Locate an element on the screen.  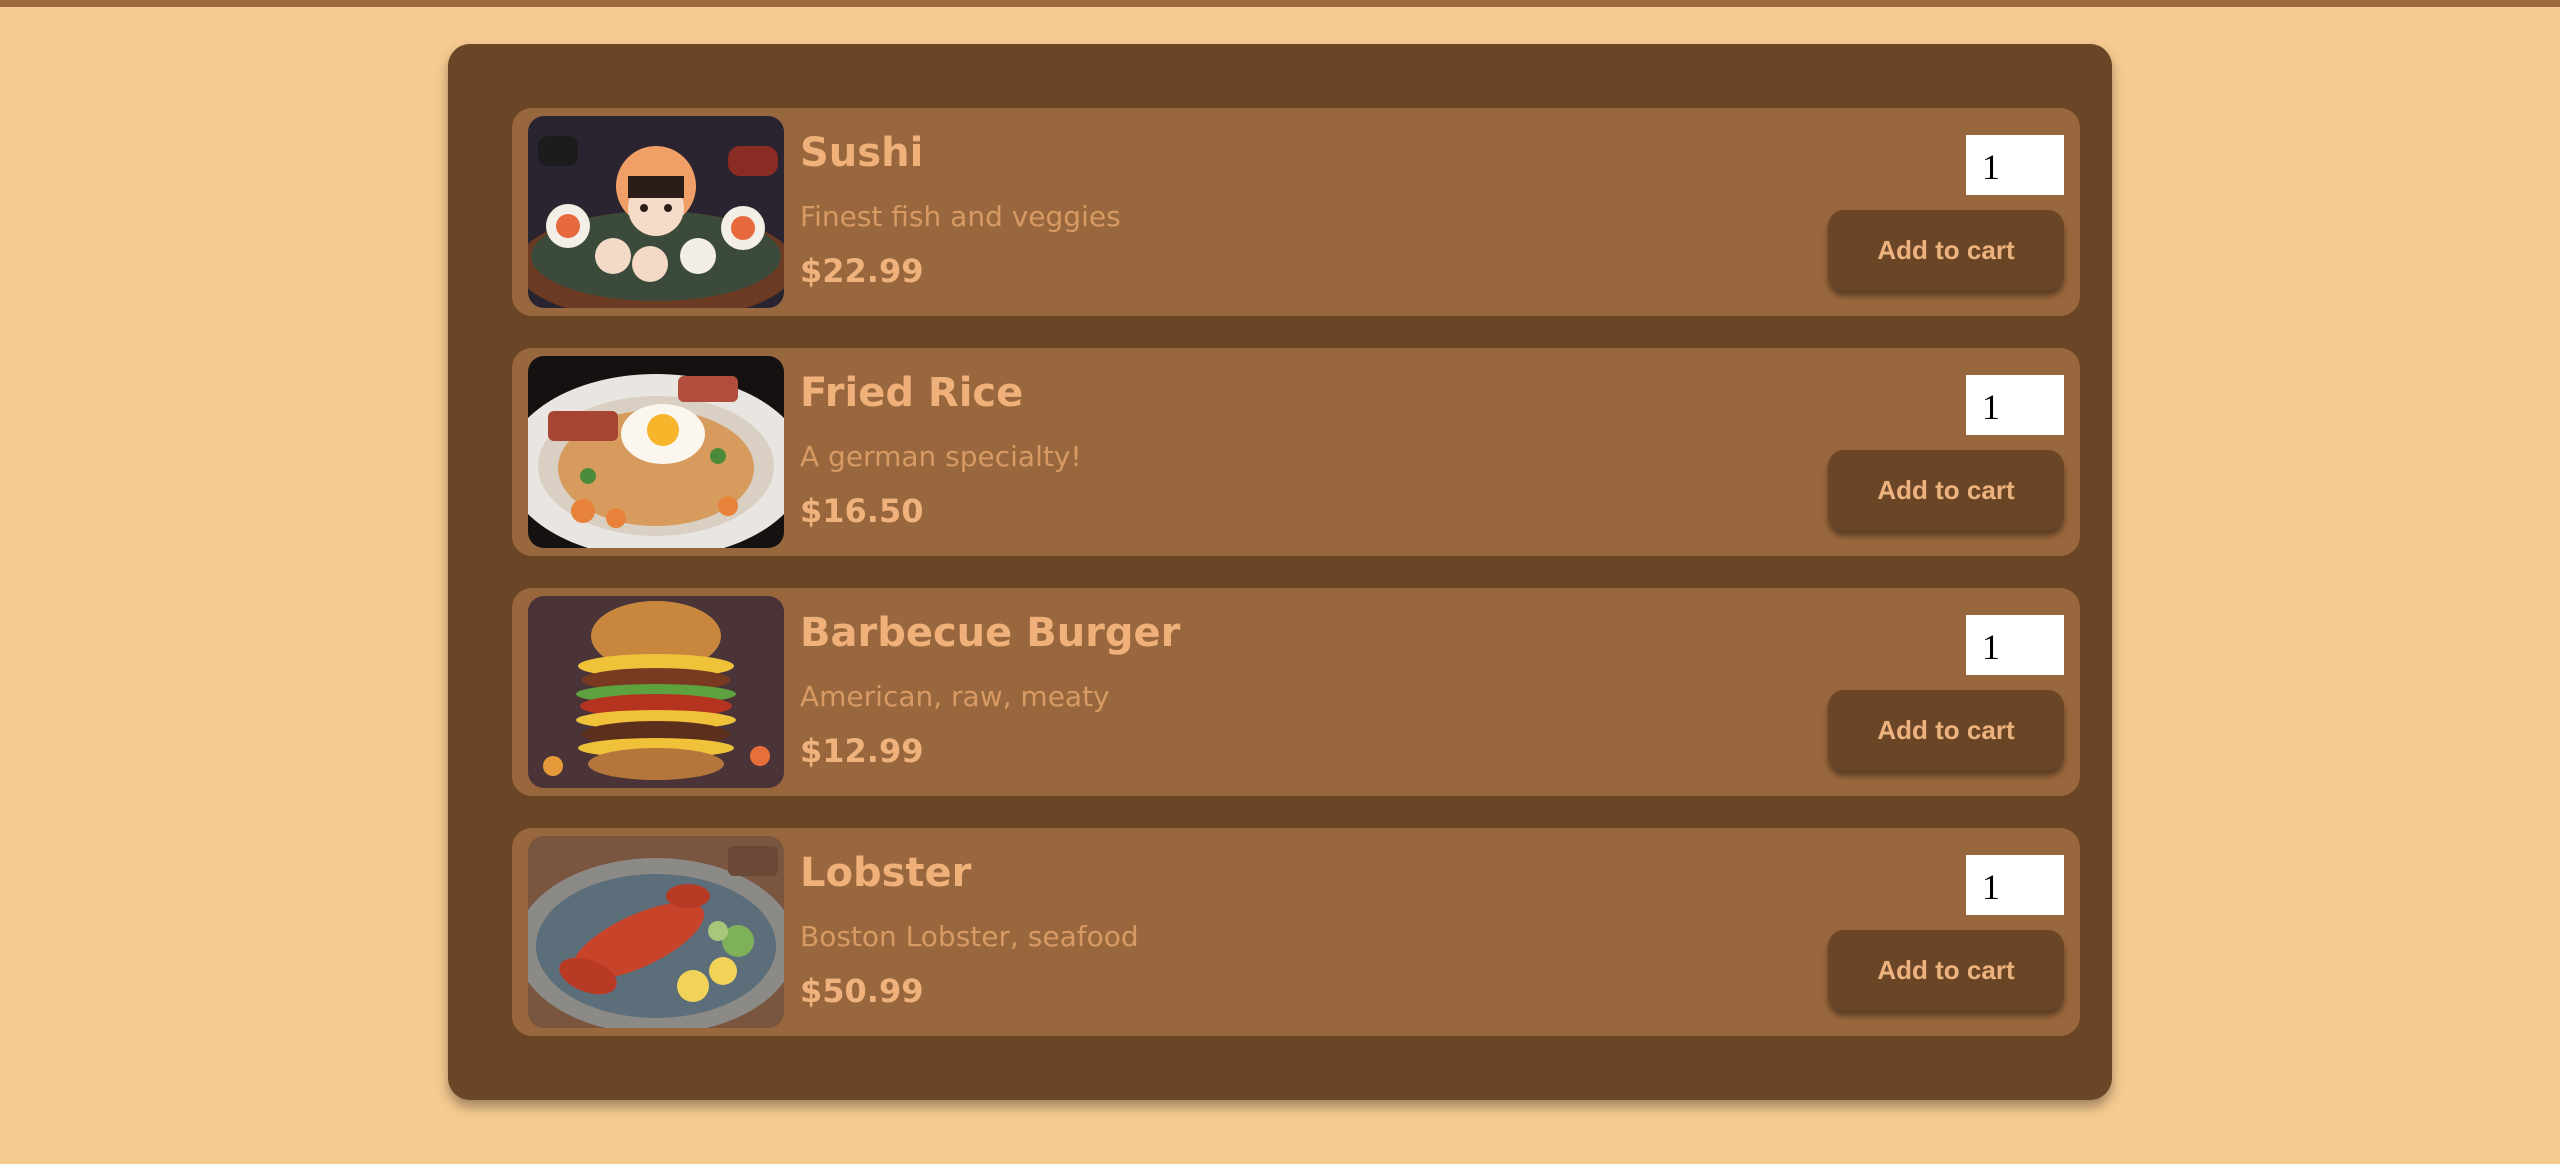
item-description: Boston Lobster, seafood is located at coordinates (969, 936).